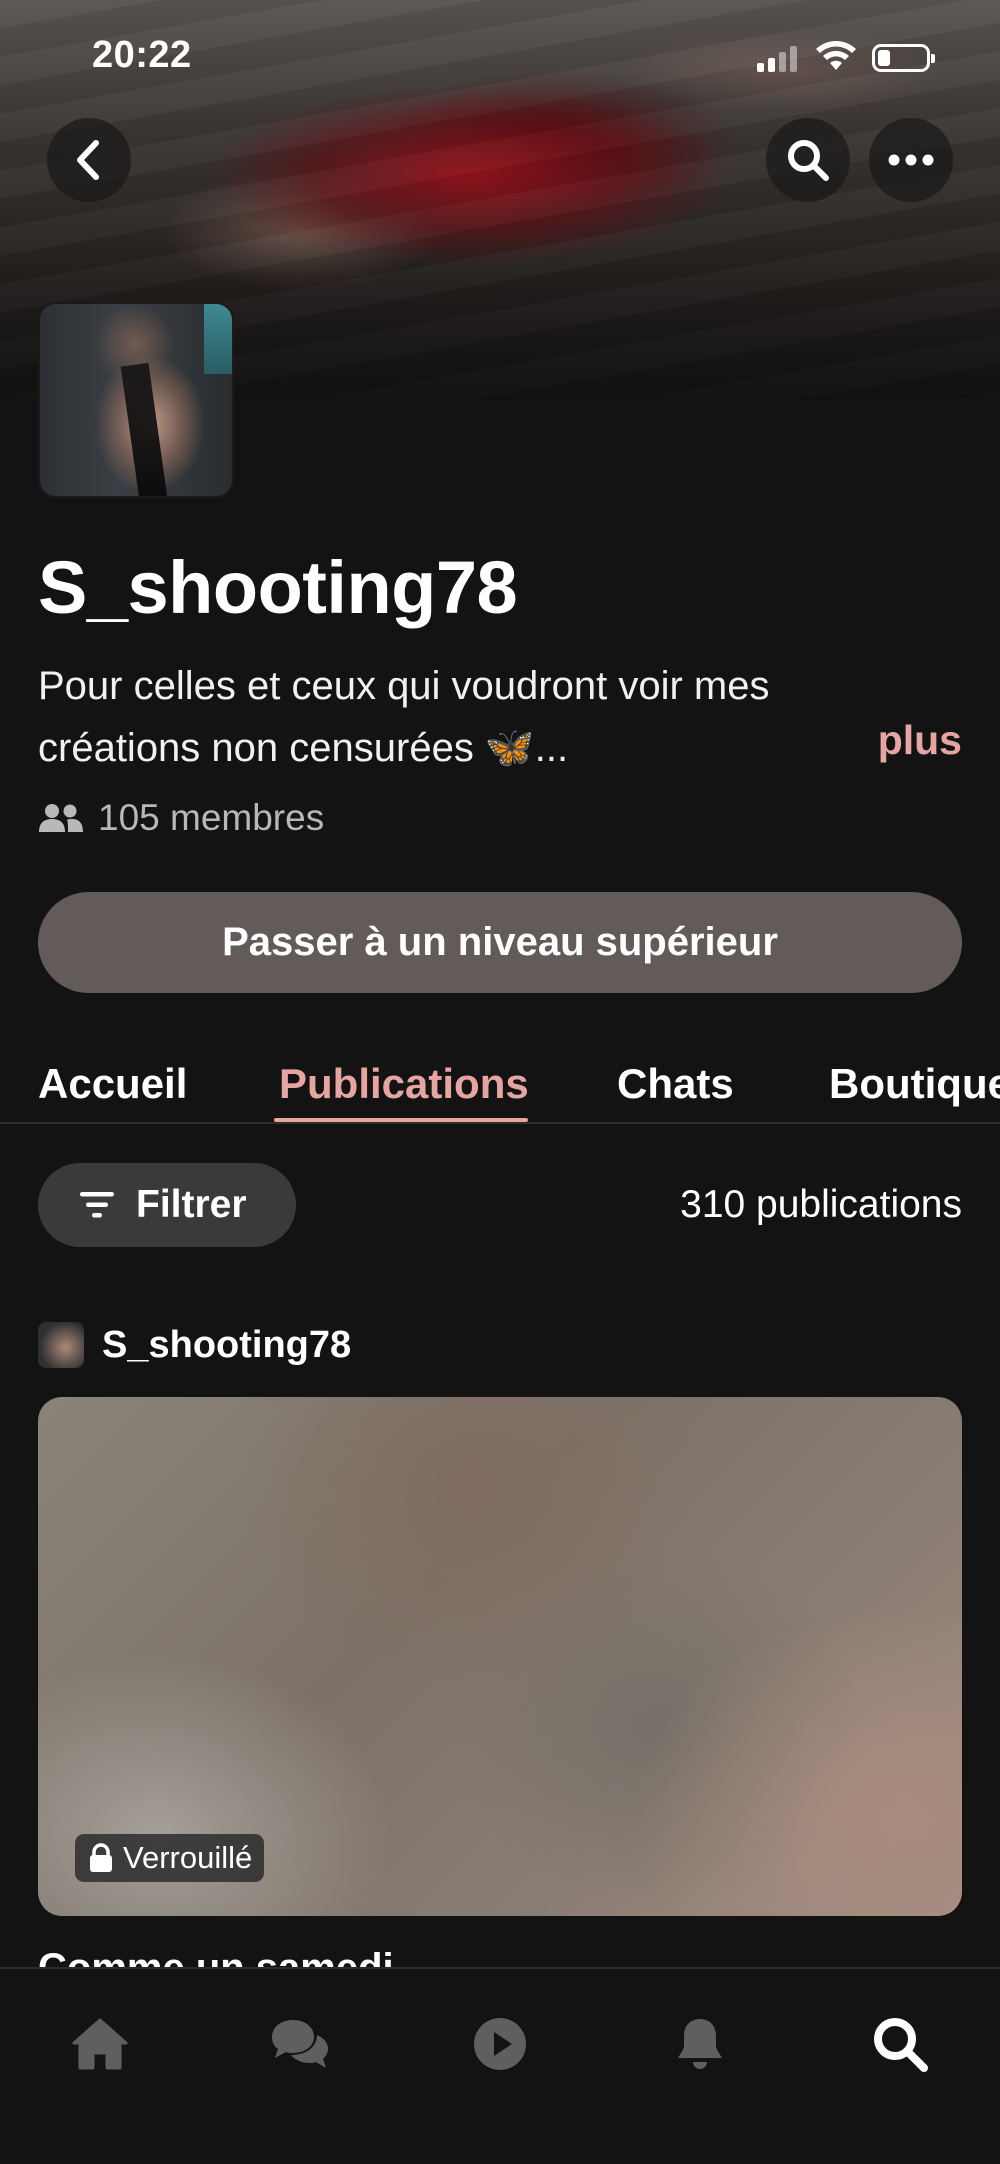 This screenshot has width=1000, height=2164. I want to click on nav-videos, so click(500, 2044).